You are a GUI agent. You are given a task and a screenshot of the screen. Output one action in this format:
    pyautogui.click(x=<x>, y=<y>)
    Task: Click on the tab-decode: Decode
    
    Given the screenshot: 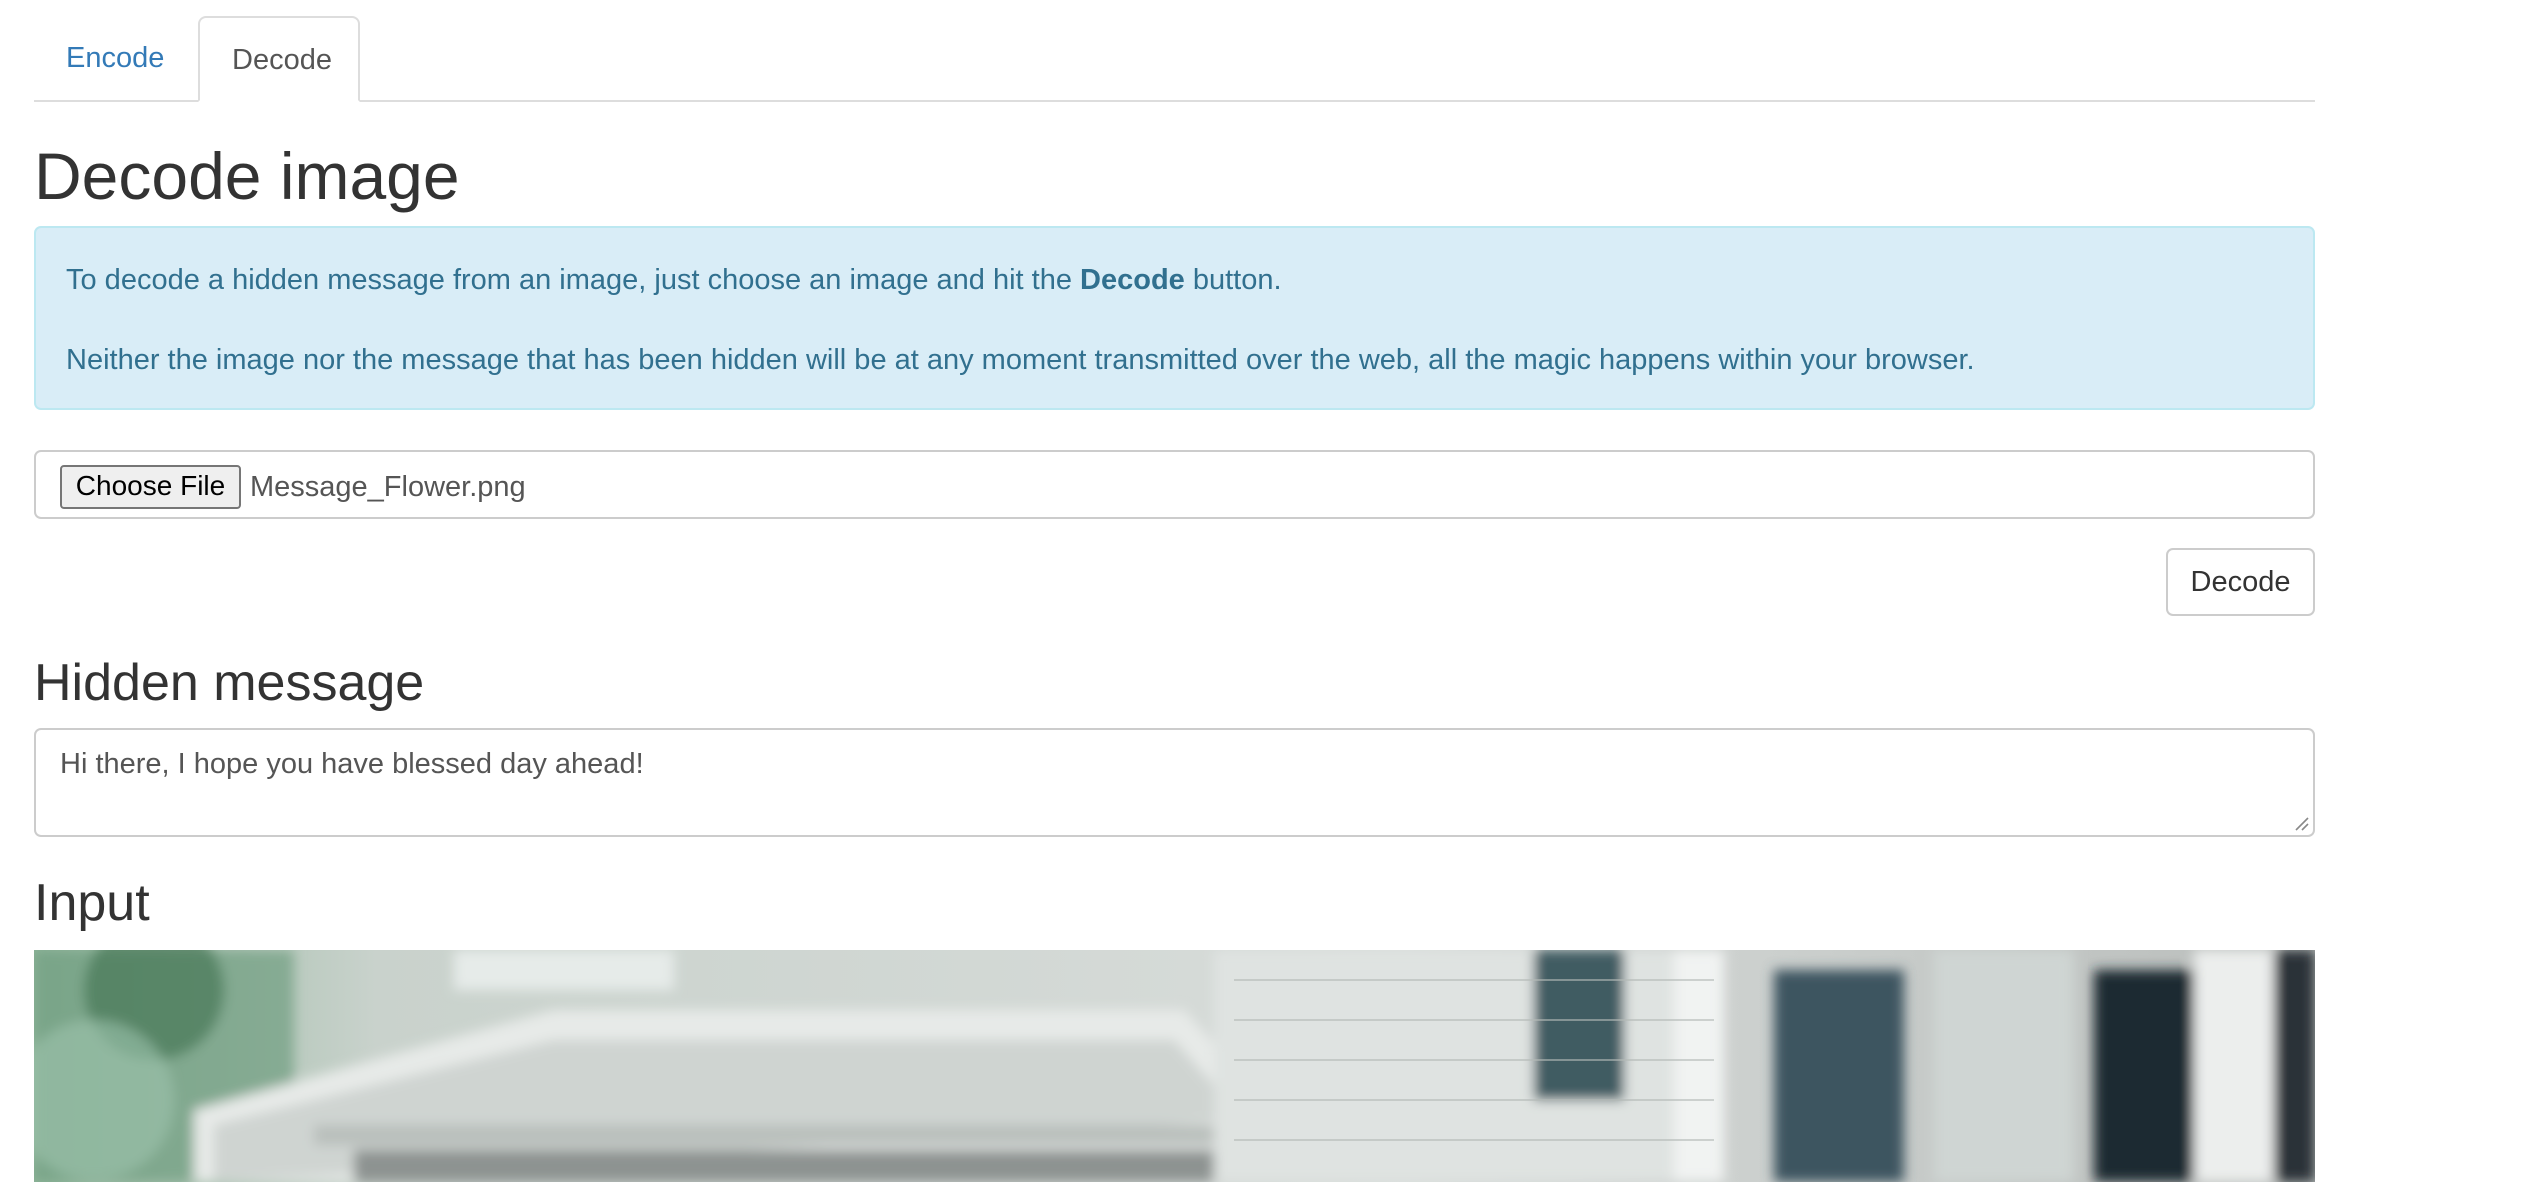 What is the action you would take?
    pyautogui.click(x=279, y=59)
    